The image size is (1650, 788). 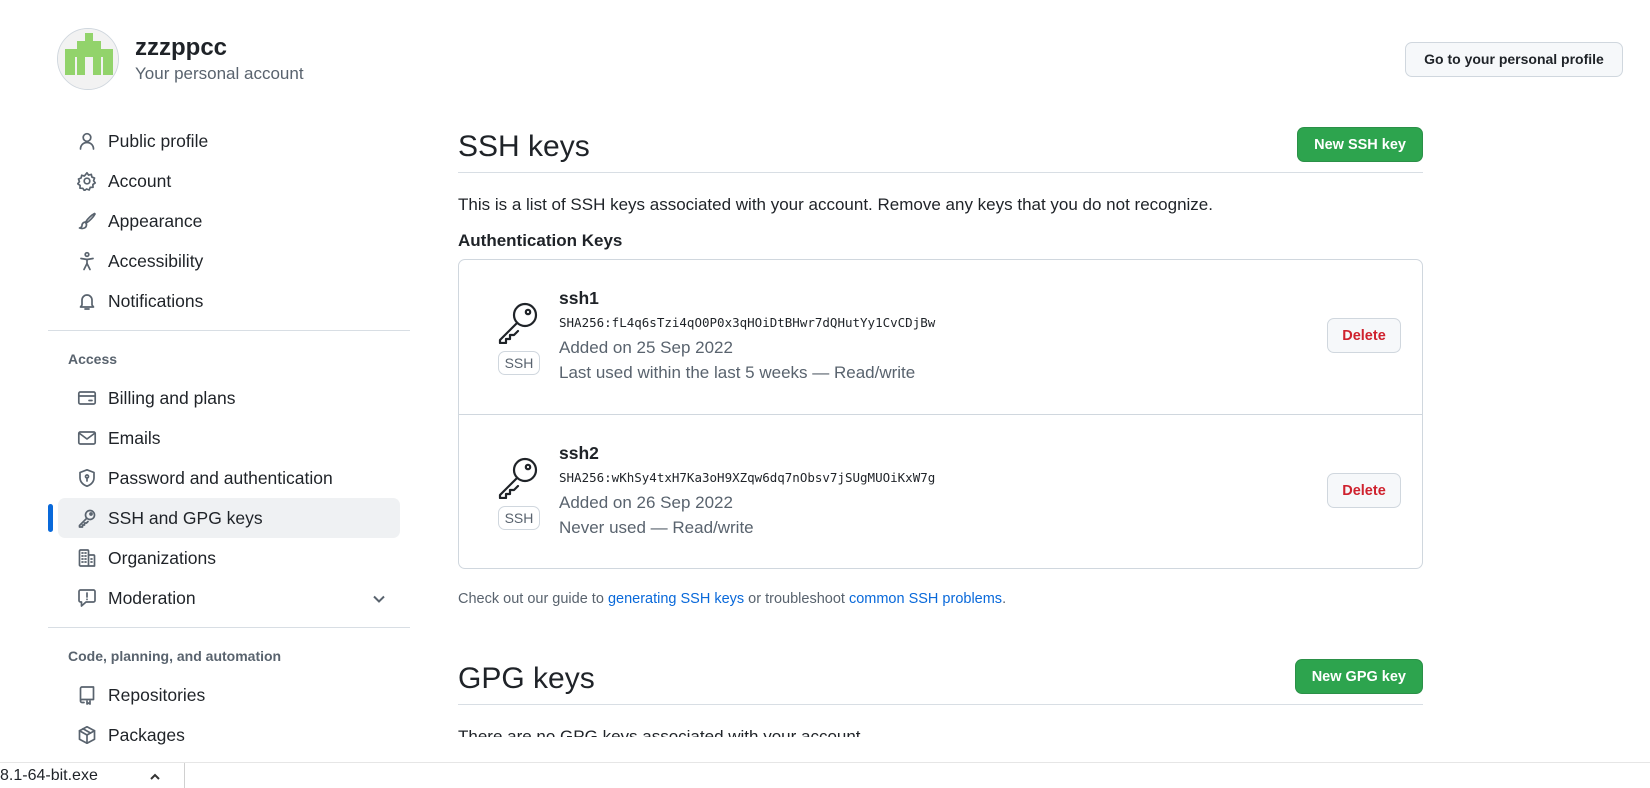 I want to click on sidebar-item-public-profile: Public profile, so click(x=229, y=141).